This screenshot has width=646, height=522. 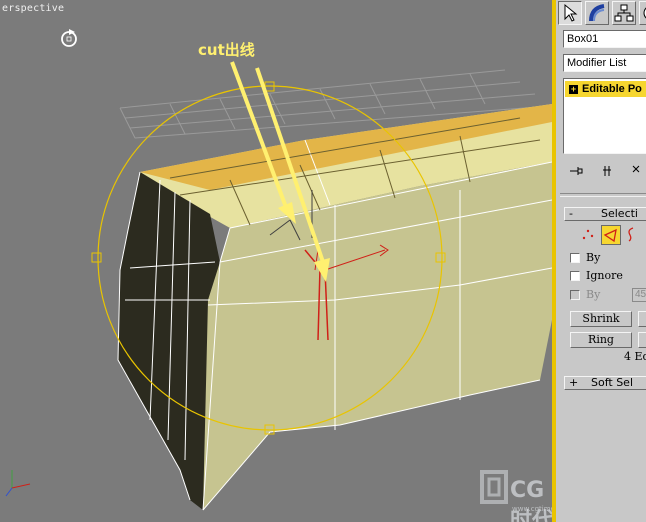 I want to click on rollout-expand-sign: +, so click(x=574, y=382).